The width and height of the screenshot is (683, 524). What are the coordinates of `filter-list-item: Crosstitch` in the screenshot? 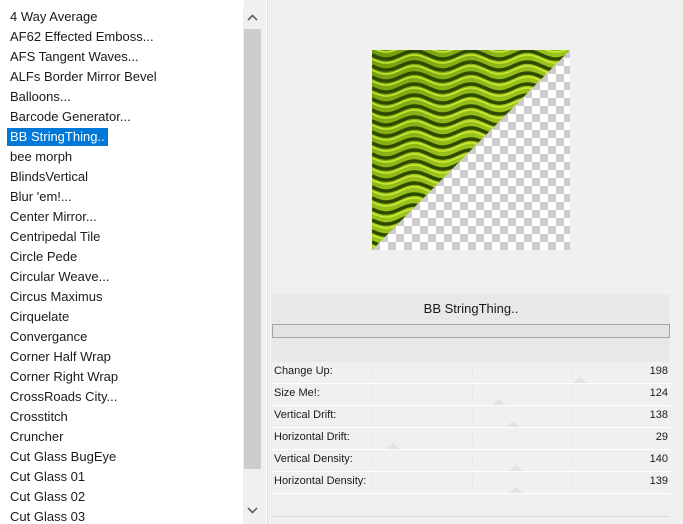 It's located at (39, 417).